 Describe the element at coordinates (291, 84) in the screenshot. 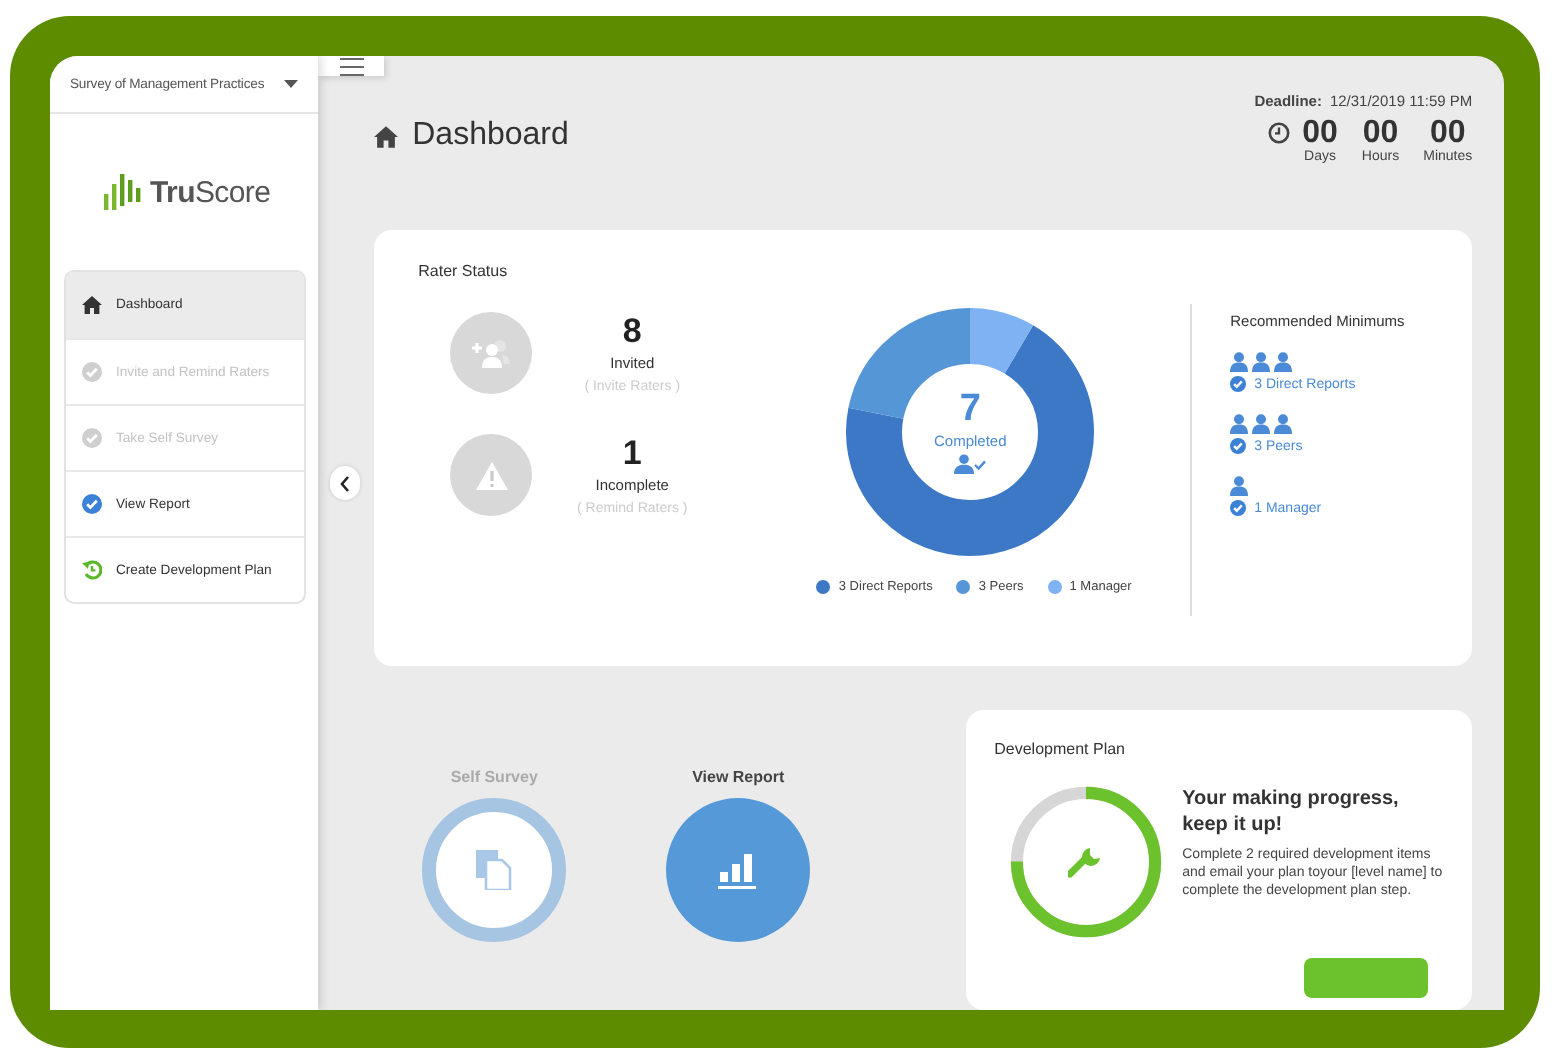

I see `caret-icon` at that location.